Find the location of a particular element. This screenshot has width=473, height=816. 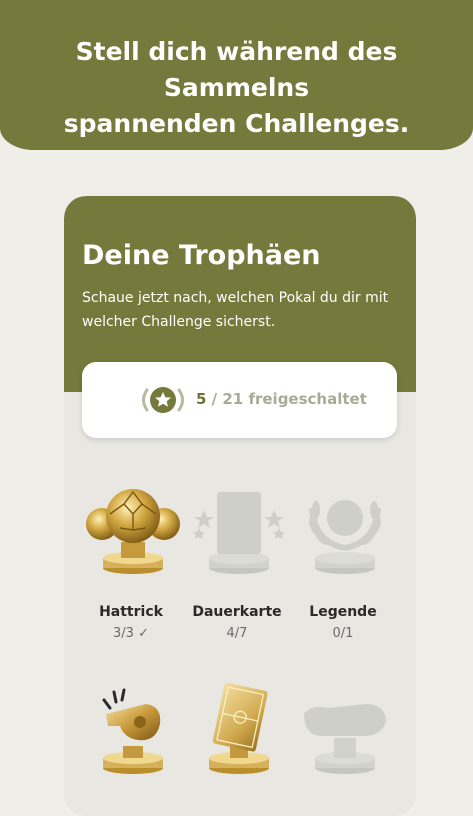

trophy-legende-icon is located at coordinates (345, 530).